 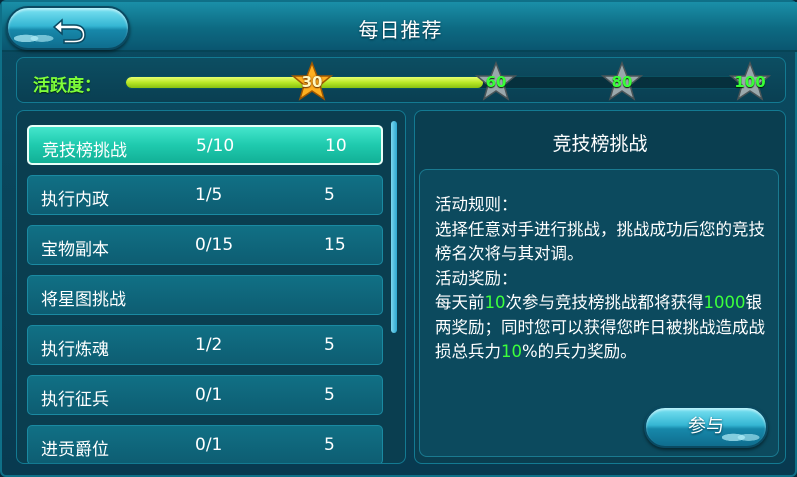 What do you see at coordinates (75, 250) in the screenshot?
I see `task-name: 宝物副本` at bounding box center [75, 250].